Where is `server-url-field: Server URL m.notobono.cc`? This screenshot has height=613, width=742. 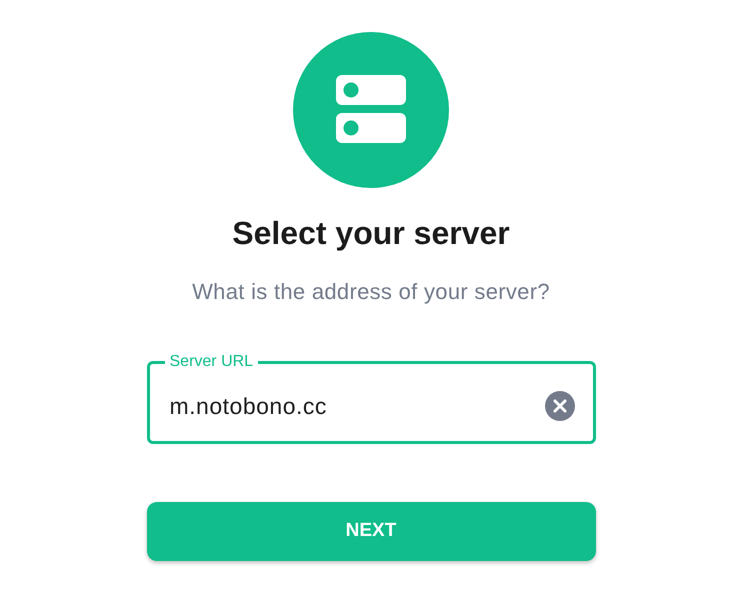 server-url-field: Server URL m.notobono.cc is located at coordinates (371, 398).